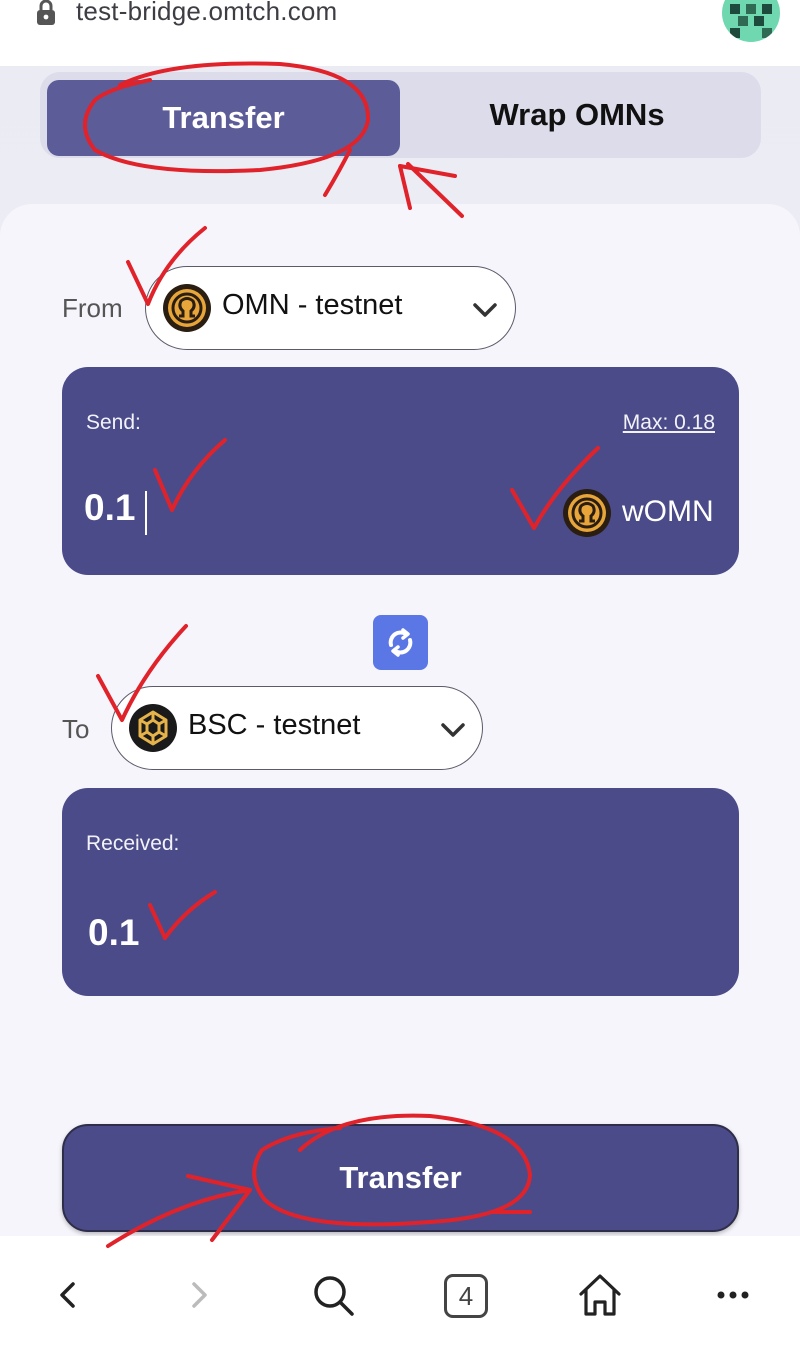 Image resolution: width=800 pixels, height=1354 pixels. I want to click on back-icon, so click(68, 1295).